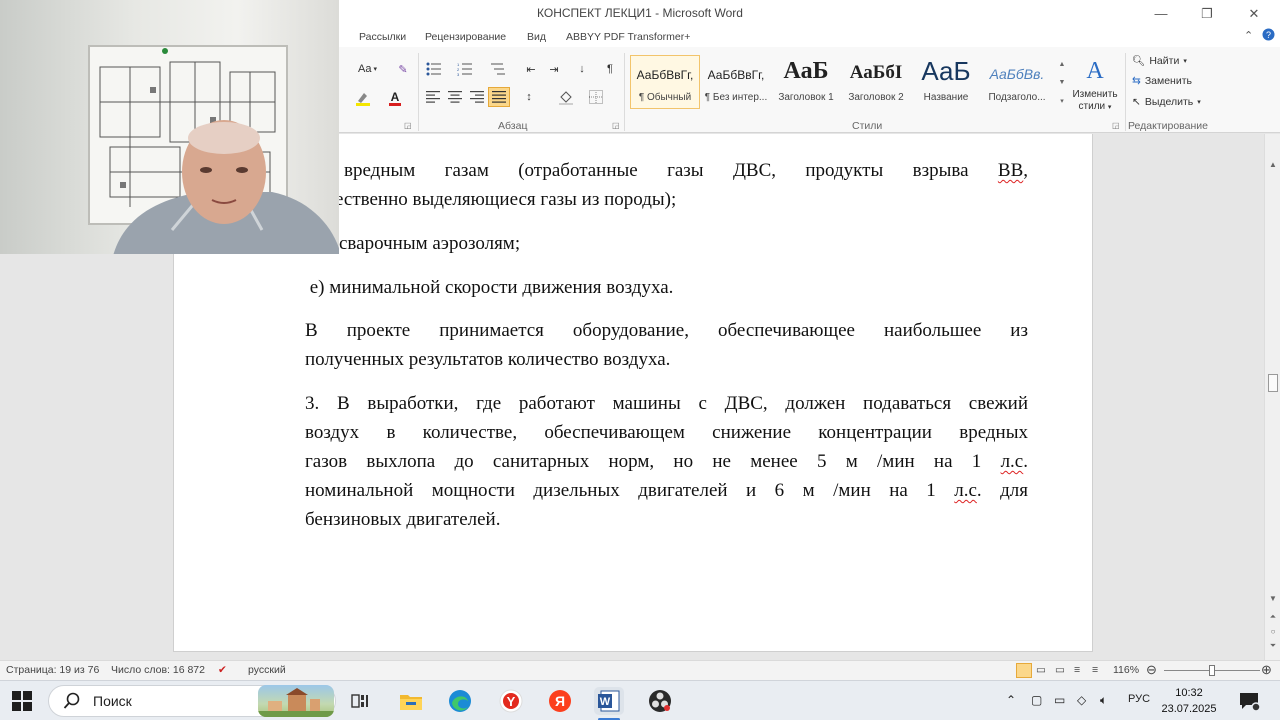 Image resolution: width=1280 pixels, height=720 pixels. I want to click on replace-button: ⇆ Заменить, so click(1162, 81).